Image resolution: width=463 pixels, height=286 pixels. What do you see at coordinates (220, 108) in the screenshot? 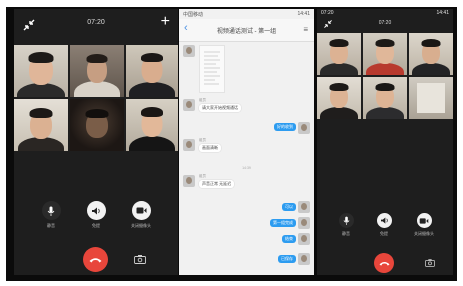
I see `incoming-message: 请大家开始视频通话` at bounding box center [220, 108].